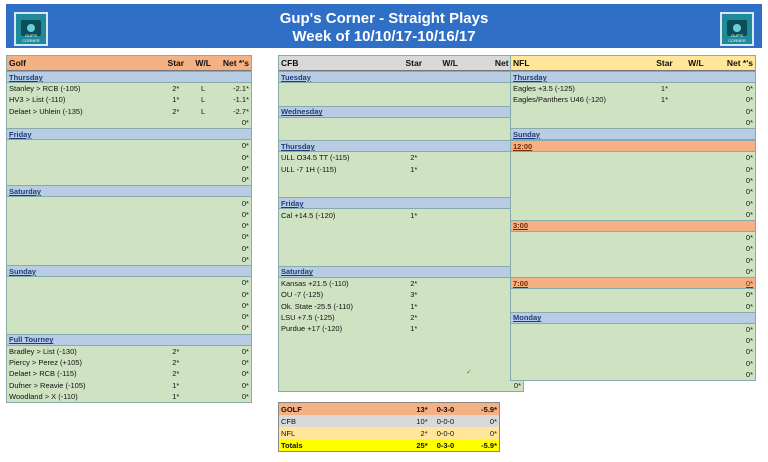 The width and height of the screenshot is (768, 462). What do you see at coordinates (401, 317) in the screenshot?
I see `bet-row: LSU +7.5 (-125)2*0*` at bounding box center [401, 317].